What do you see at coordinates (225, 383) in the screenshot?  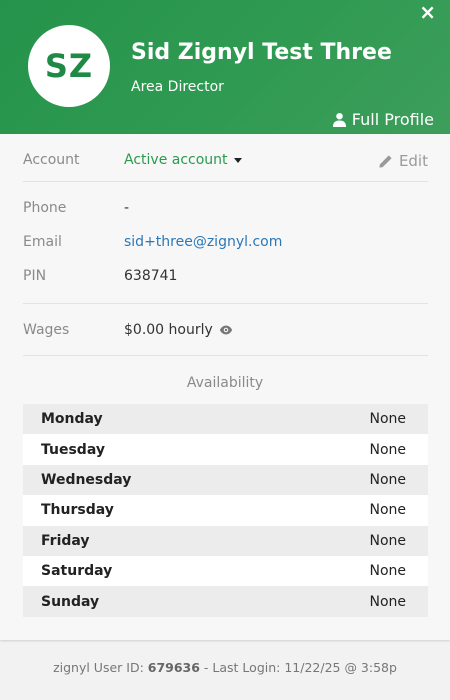 I see `availability-title: Availability` at bounding box center [225, 383].